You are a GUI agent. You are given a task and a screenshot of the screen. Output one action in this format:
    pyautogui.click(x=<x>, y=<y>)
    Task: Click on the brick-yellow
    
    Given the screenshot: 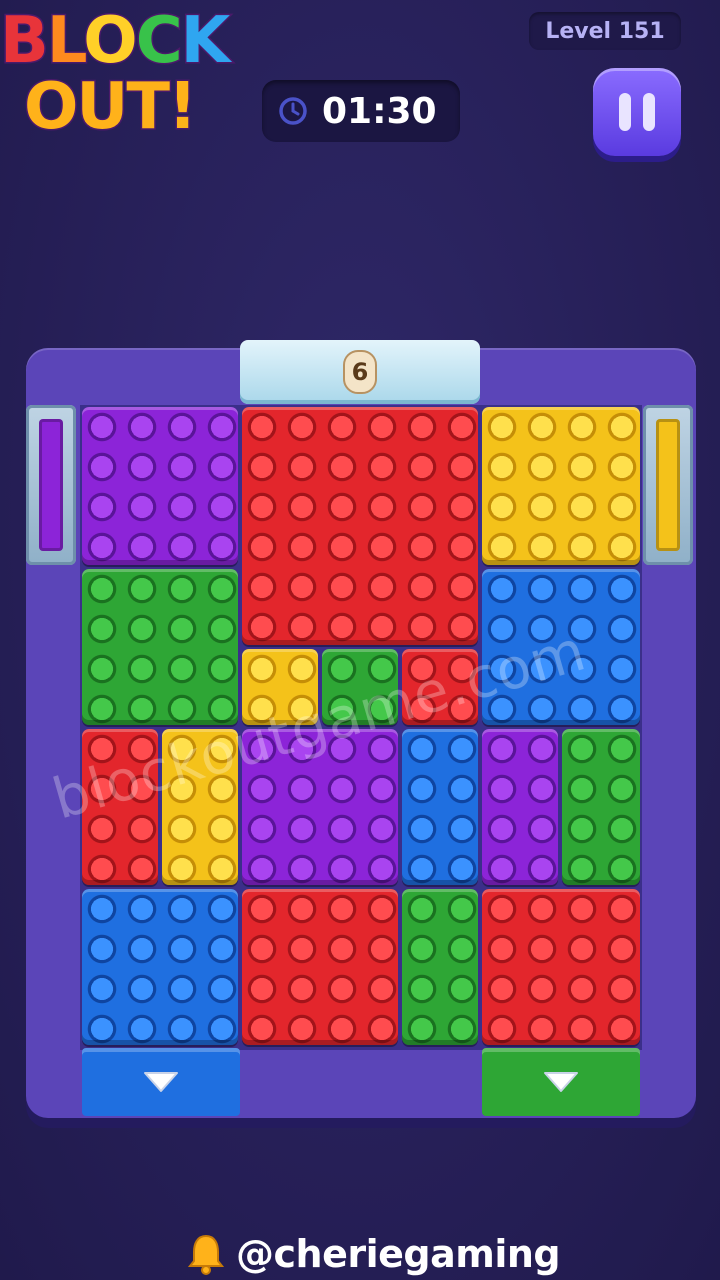 What is the action you would take?
    pyautogui.click(x=561, y=486)
    